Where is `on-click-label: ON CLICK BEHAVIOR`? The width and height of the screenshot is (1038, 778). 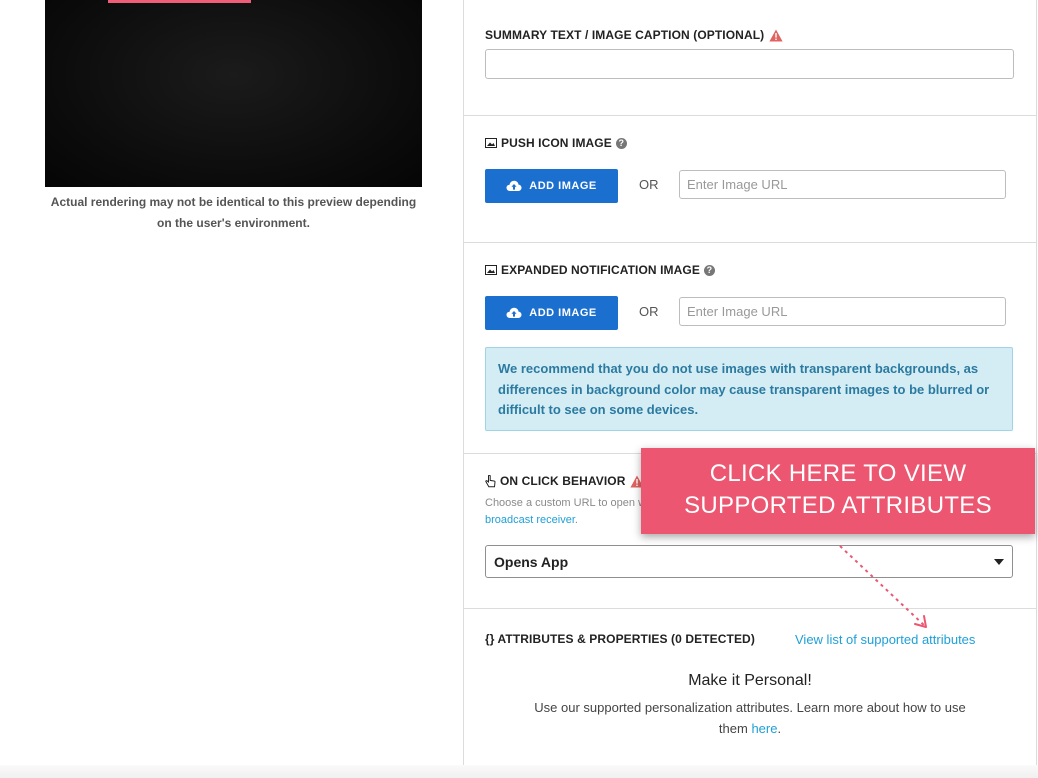
on-click-label: ON CLICK BEHAVIOR is located at coordinates (563, 481).